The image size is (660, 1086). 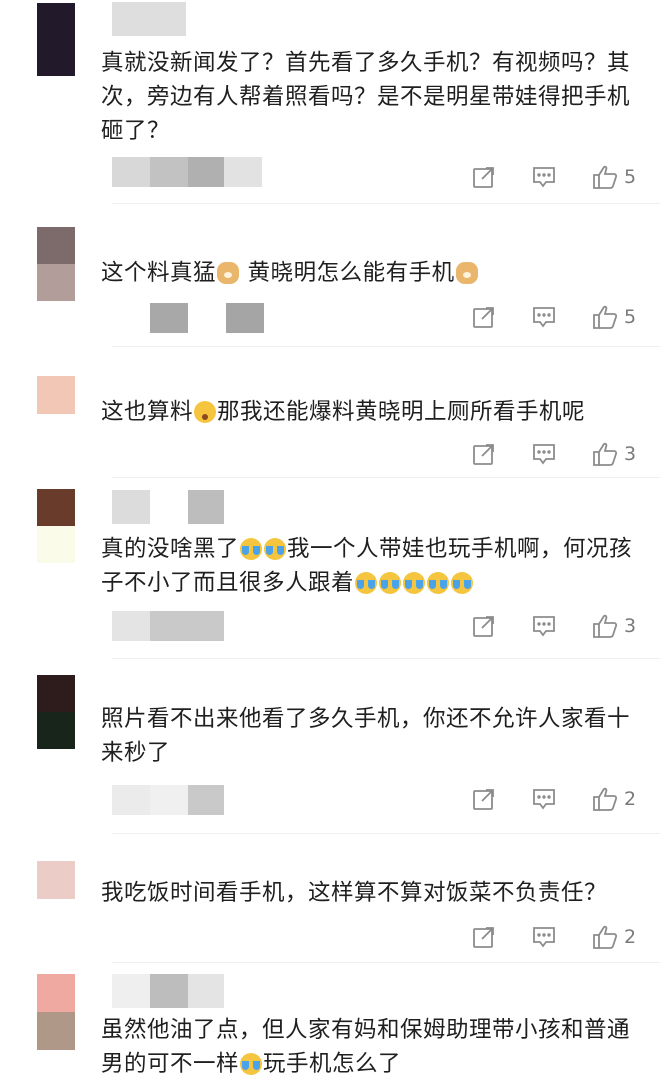 I want to click on comment-item: 这个料真猛 黄晓明怎么能有手机 5, so click(x=330, y=280).